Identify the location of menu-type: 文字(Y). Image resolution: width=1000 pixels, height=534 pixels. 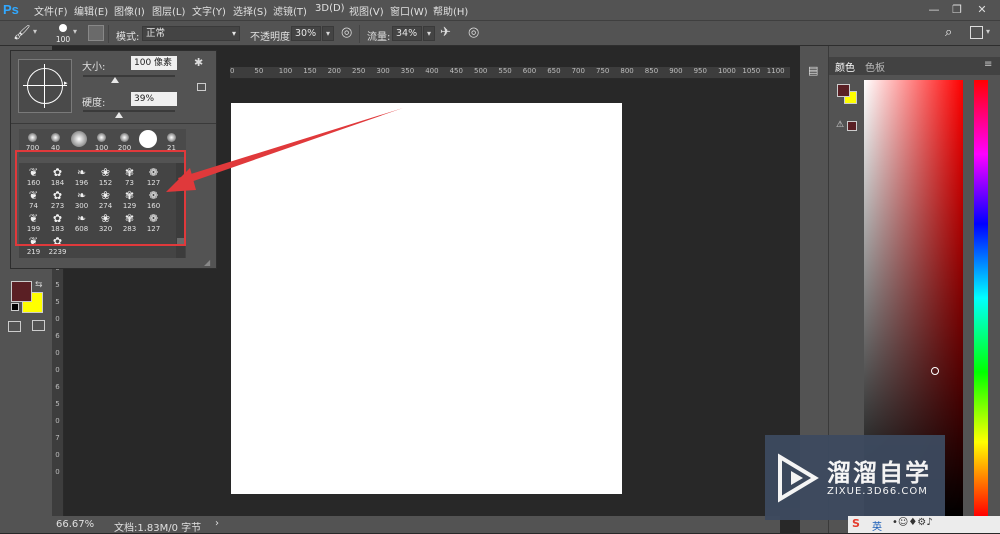
(209, 10).